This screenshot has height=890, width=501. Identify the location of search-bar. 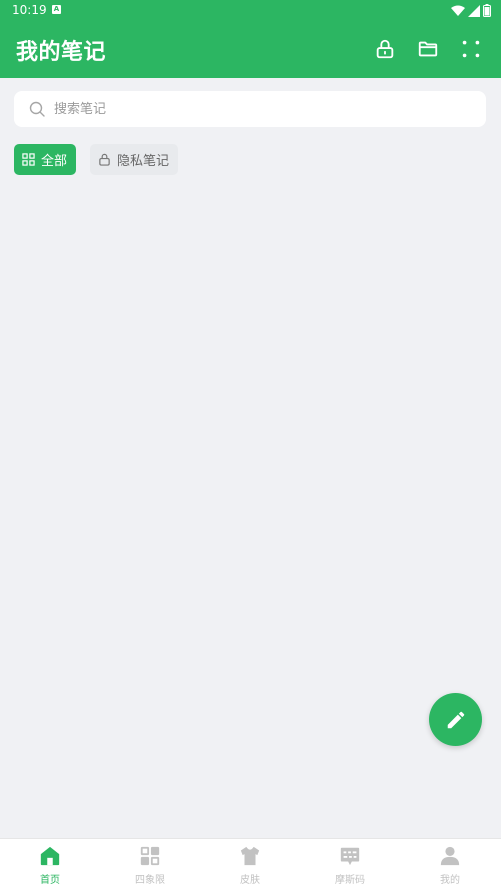
(250, 109).